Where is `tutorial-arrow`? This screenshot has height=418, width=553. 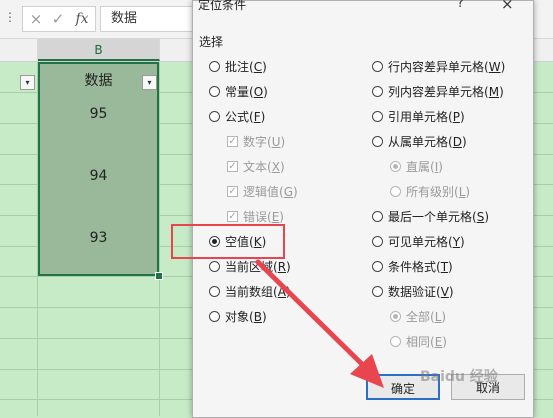 tutorial-arrow is located at coordinates (319, 323).